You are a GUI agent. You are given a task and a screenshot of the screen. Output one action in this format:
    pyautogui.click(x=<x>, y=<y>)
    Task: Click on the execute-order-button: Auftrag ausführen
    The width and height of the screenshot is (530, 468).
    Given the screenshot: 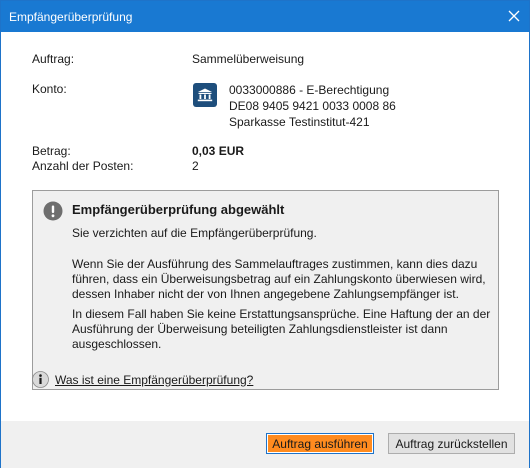 What is the action you would take?
    pyautogui.click(x=320, y=443)
    